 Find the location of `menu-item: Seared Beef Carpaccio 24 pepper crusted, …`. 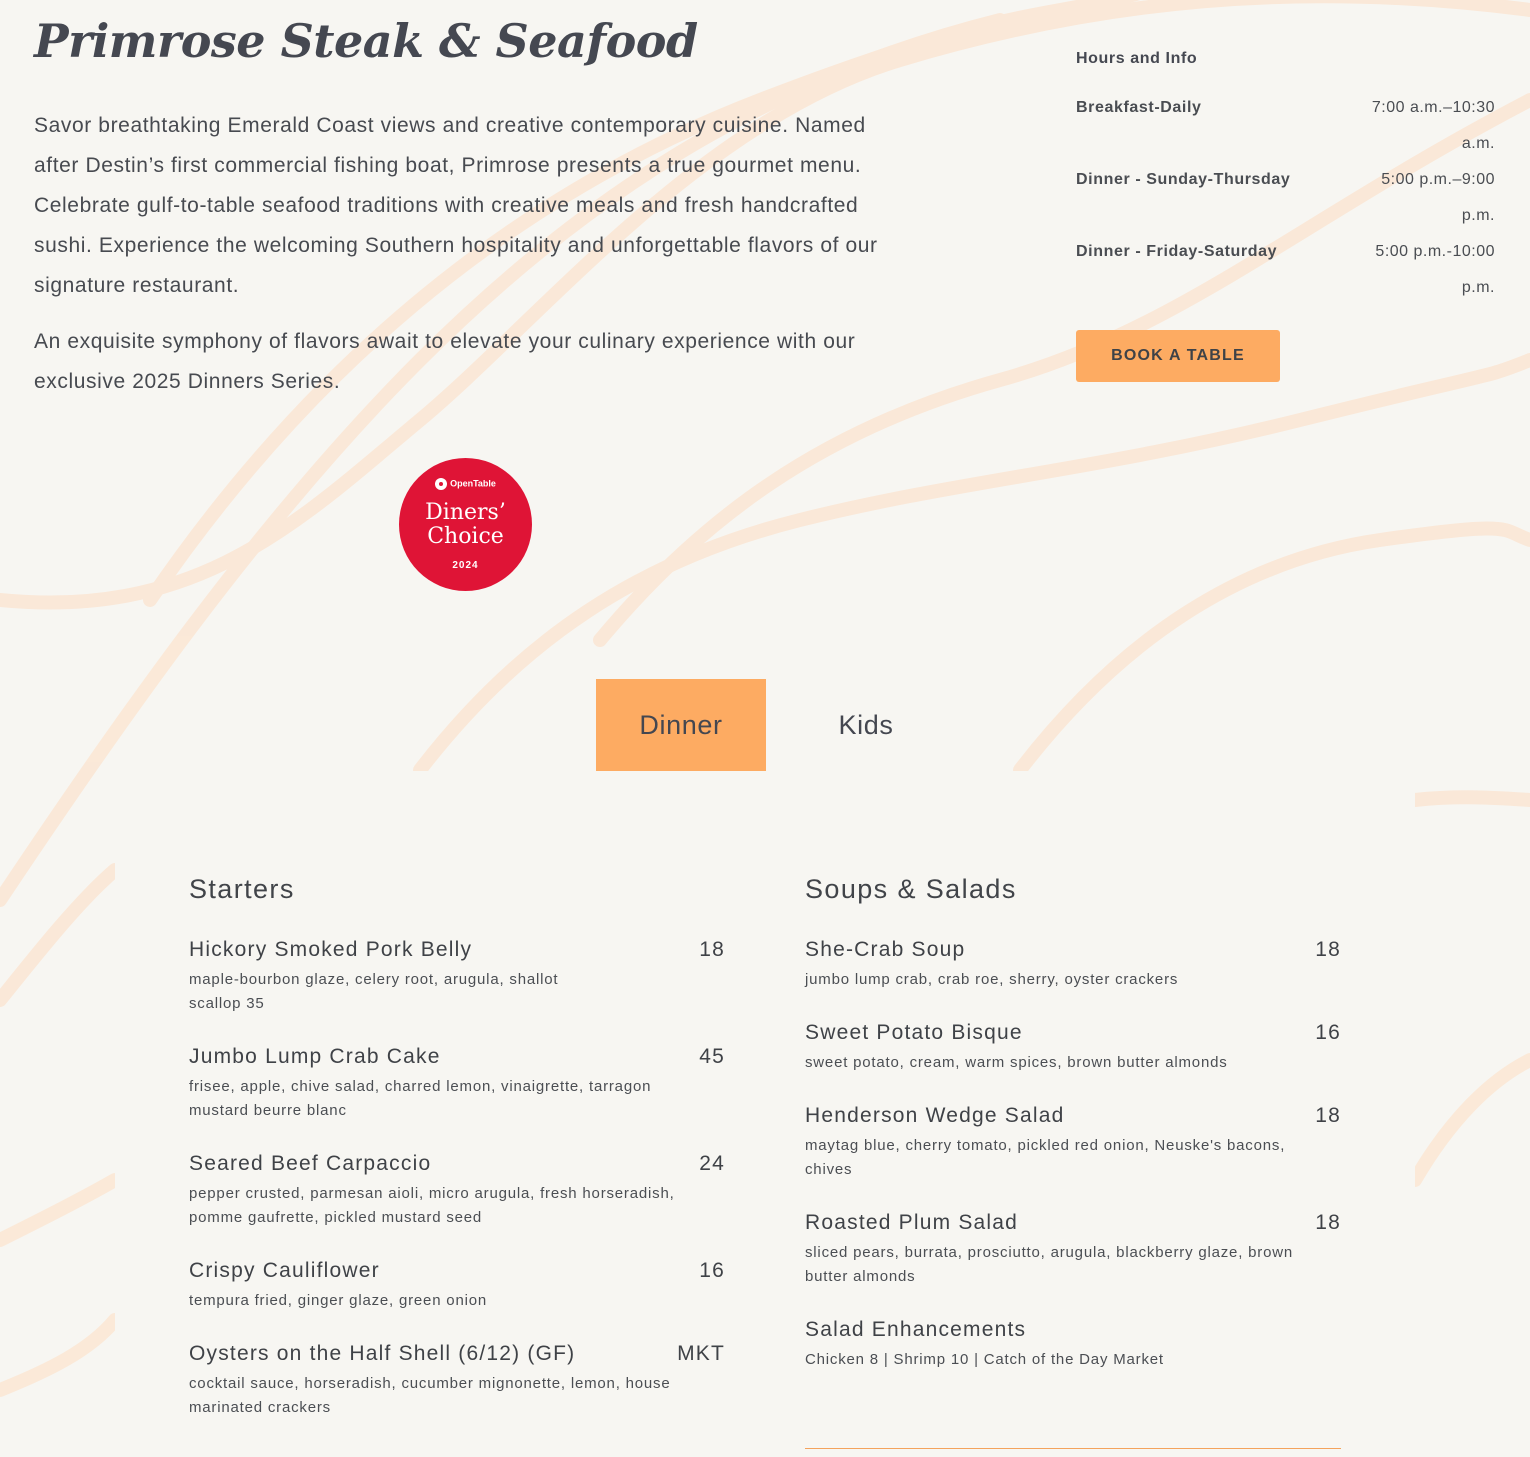

menu-item: Seared Beef Carpaccio 24 pepper crusted, … is located at coordinates (457, 1189).